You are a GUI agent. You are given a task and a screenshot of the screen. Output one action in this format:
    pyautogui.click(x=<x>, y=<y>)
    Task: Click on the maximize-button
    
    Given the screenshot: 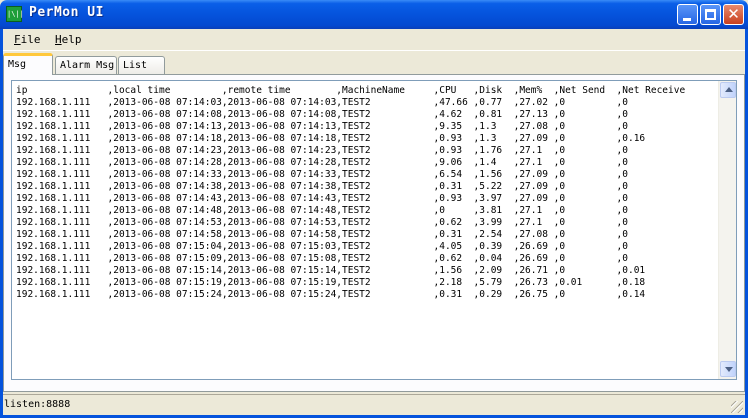 What is the action you would take?
    pyautogui.click(x=710, y=14)
    